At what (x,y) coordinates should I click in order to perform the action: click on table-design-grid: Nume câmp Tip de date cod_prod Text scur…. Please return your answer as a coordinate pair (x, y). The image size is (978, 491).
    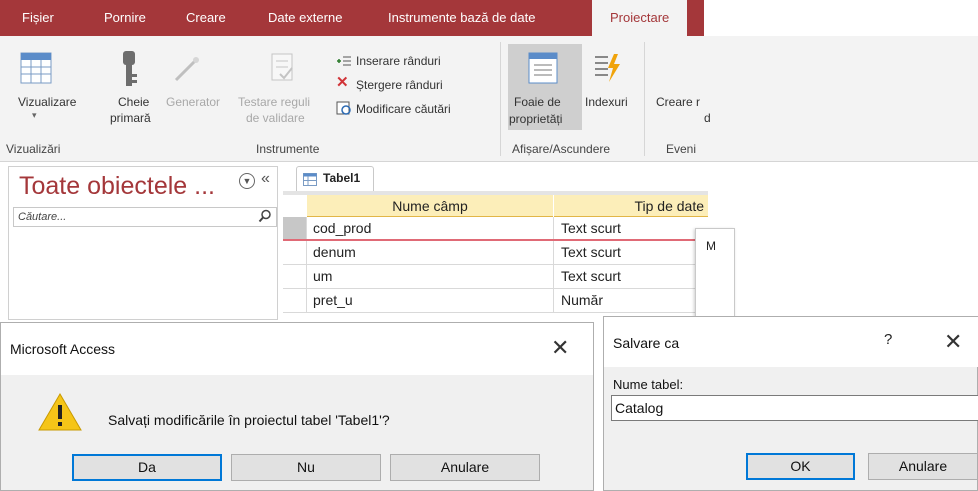
    Looking at the image, I should click on (495, 259).